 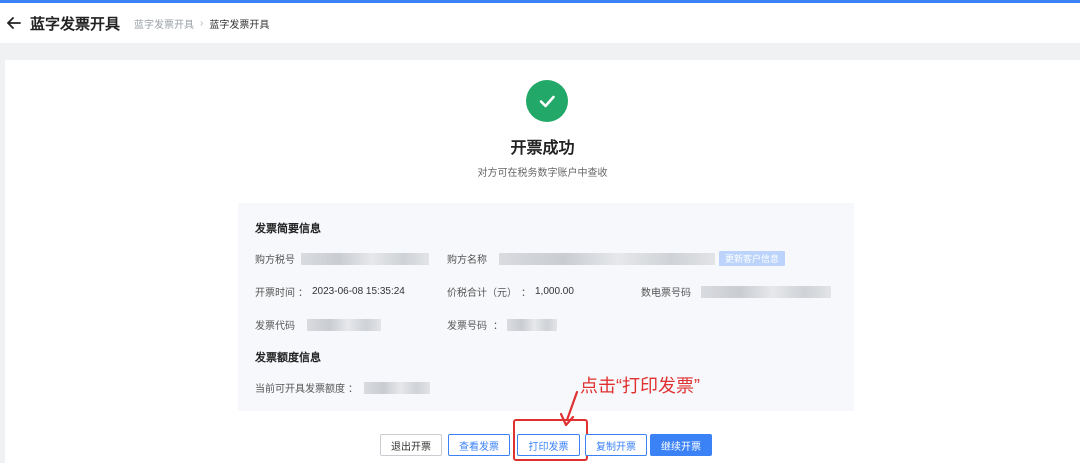 I want to click on back-arrow-icon, so click(x=14, y=23).